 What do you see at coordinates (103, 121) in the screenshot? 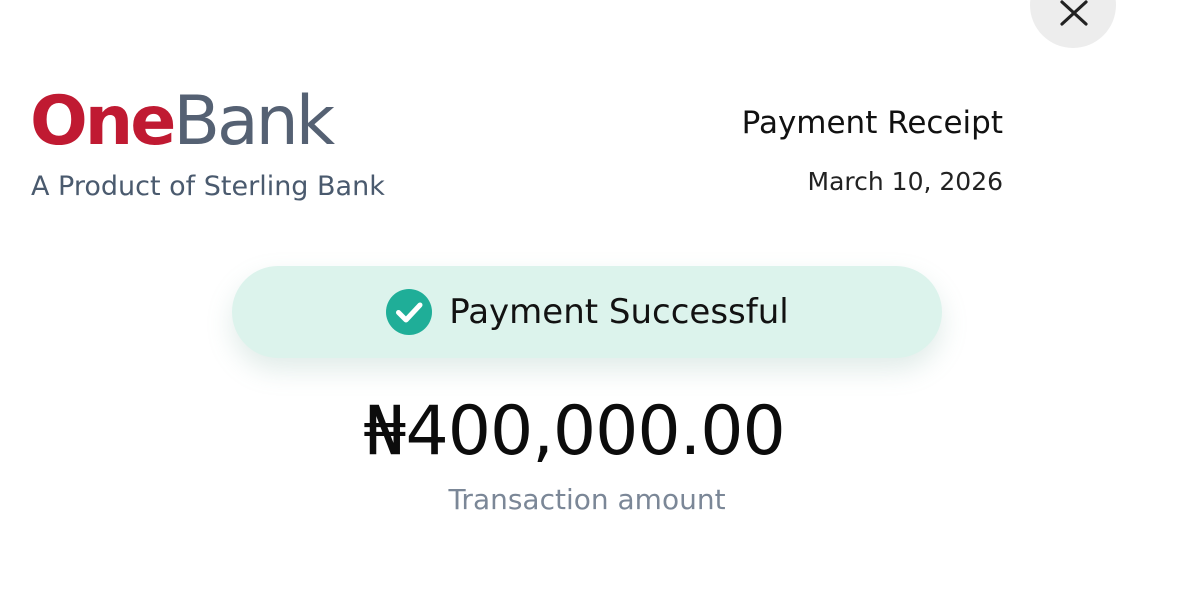
I see `logo-part-one: One` at bounding box center [103, 121].